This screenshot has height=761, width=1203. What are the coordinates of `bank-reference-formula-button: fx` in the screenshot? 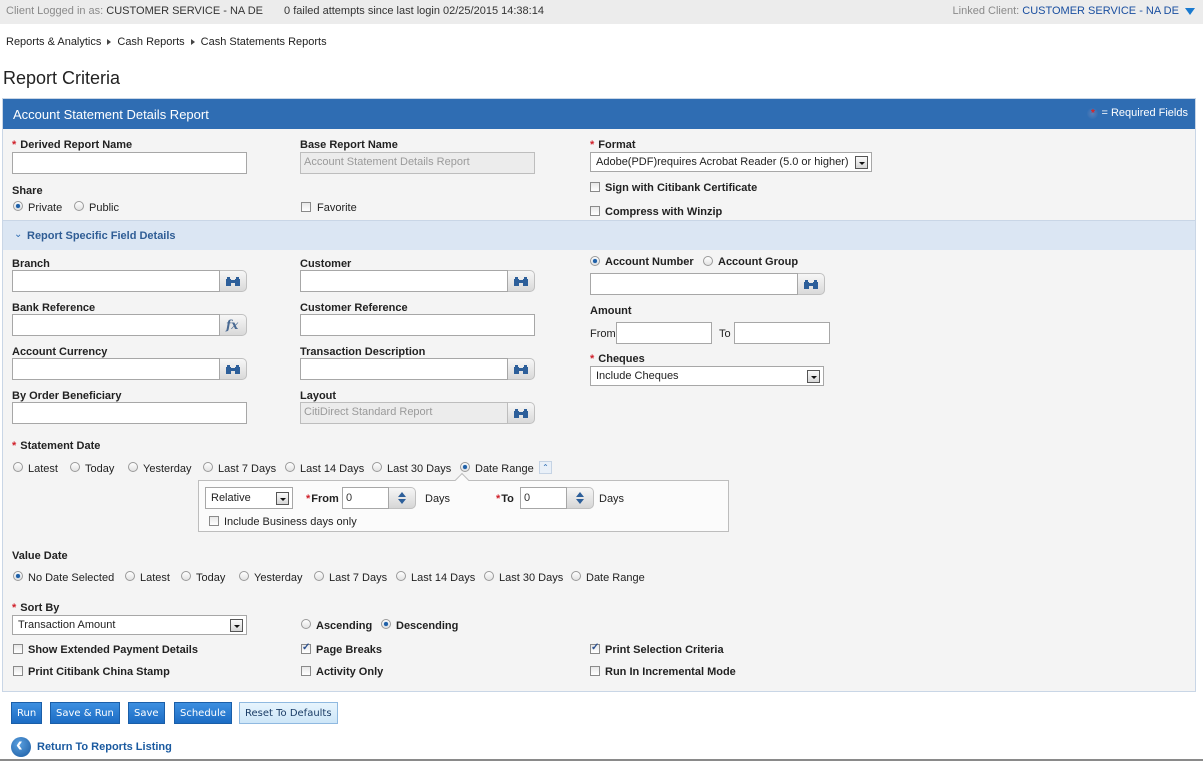 It's located at (233, 325).